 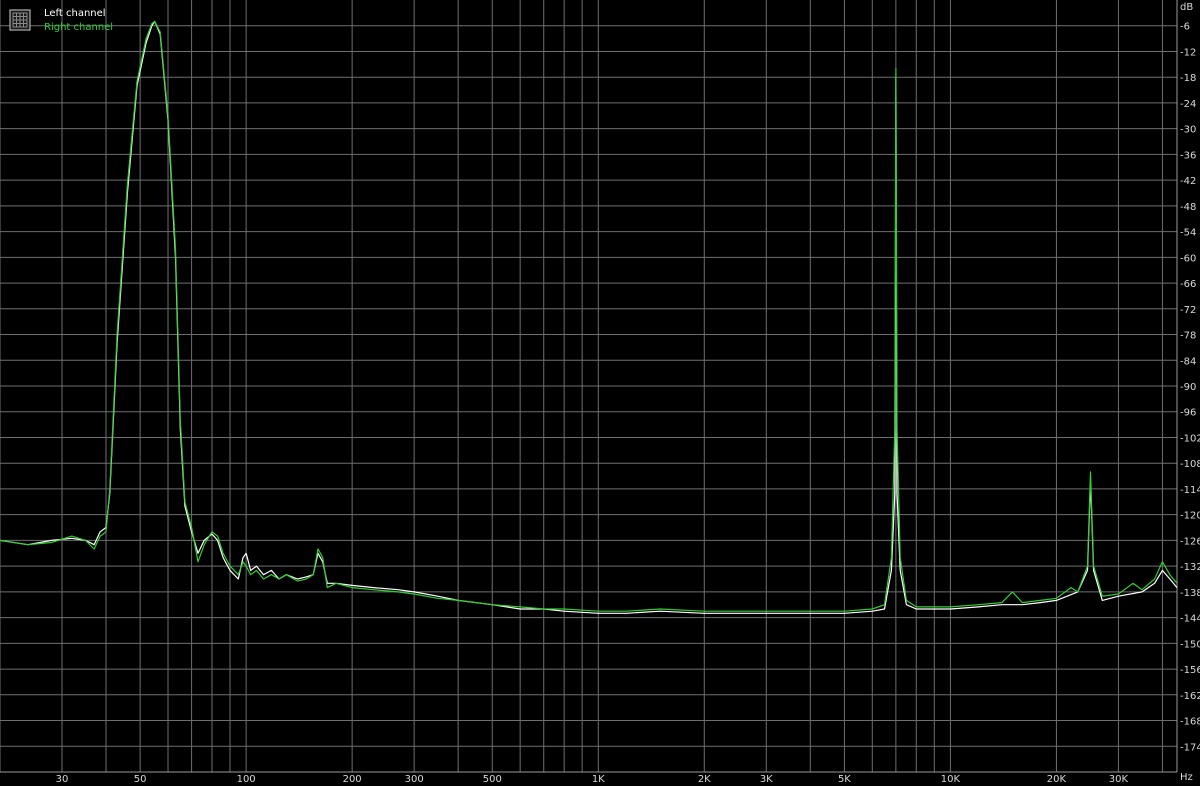 What do you see at coordinates (1190, 722) in the screenshot?
I see `y-tick-label: -168` at bounding box center [1190, 722].